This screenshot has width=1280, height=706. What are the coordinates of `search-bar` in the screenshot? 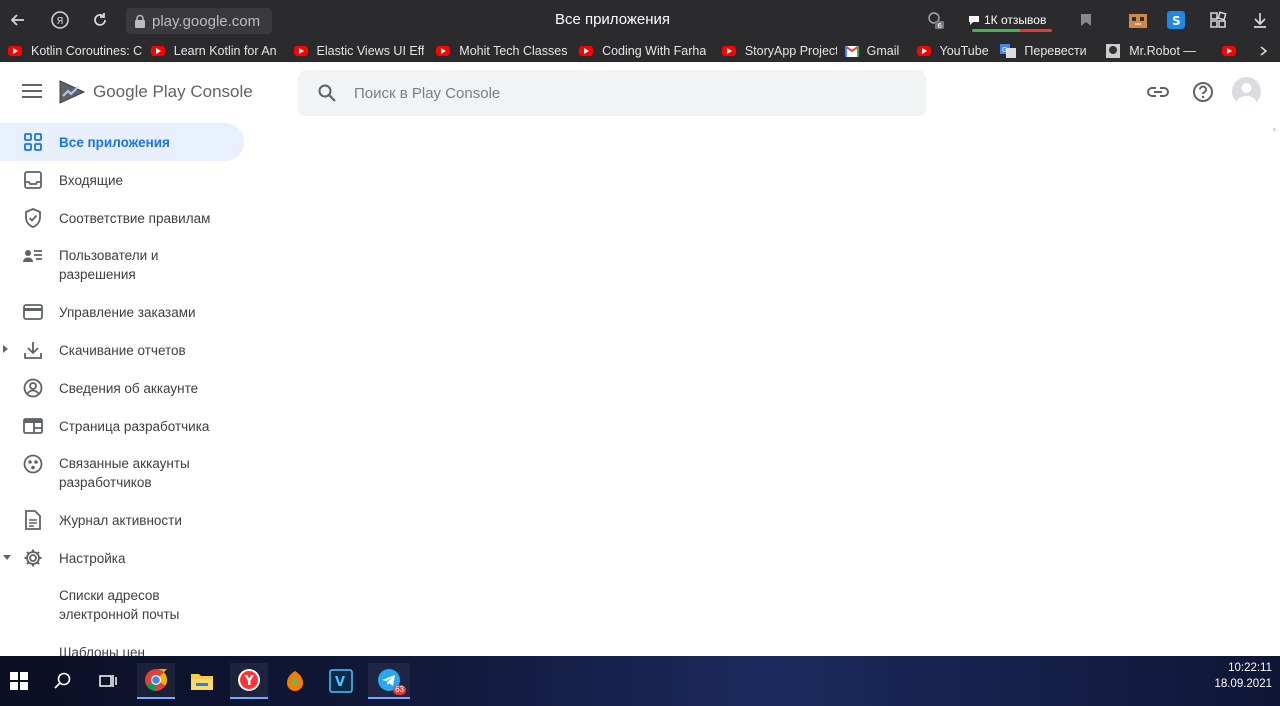 It's located at (612, 93).